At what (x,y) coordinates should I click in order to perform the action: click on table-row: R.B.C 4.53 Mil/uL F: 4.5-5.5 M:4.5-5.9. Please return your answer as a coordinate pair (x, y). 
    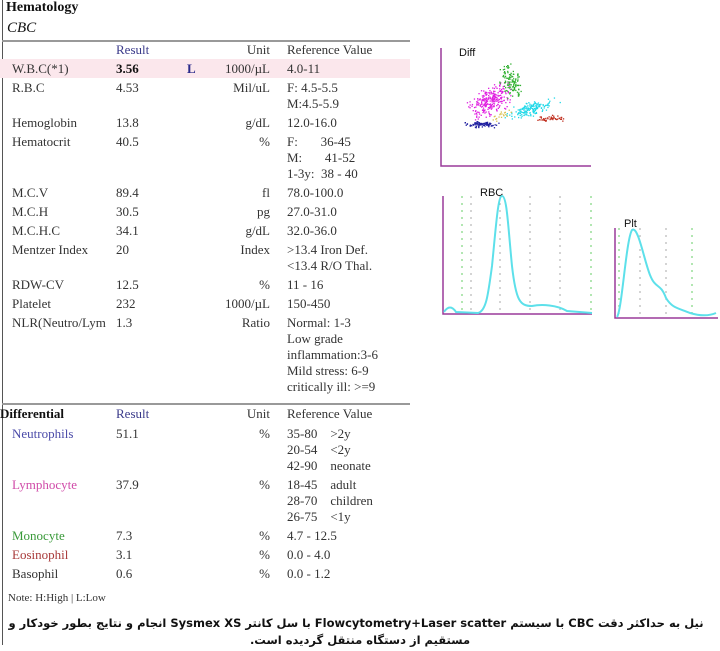
    Looking at the image, I should click on (205, 95).